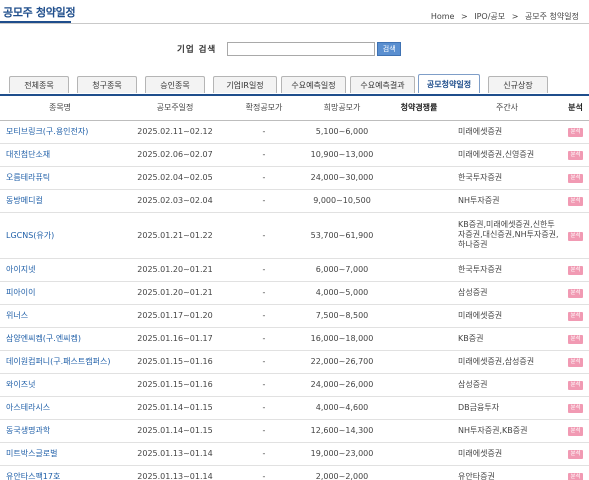 The height and width of the screenshot is (480, 589). What do you see at coordinates (60, 431) in the screenshot?
I see `company-name-link: 동국생명과학` at bounding box center [60, 431].